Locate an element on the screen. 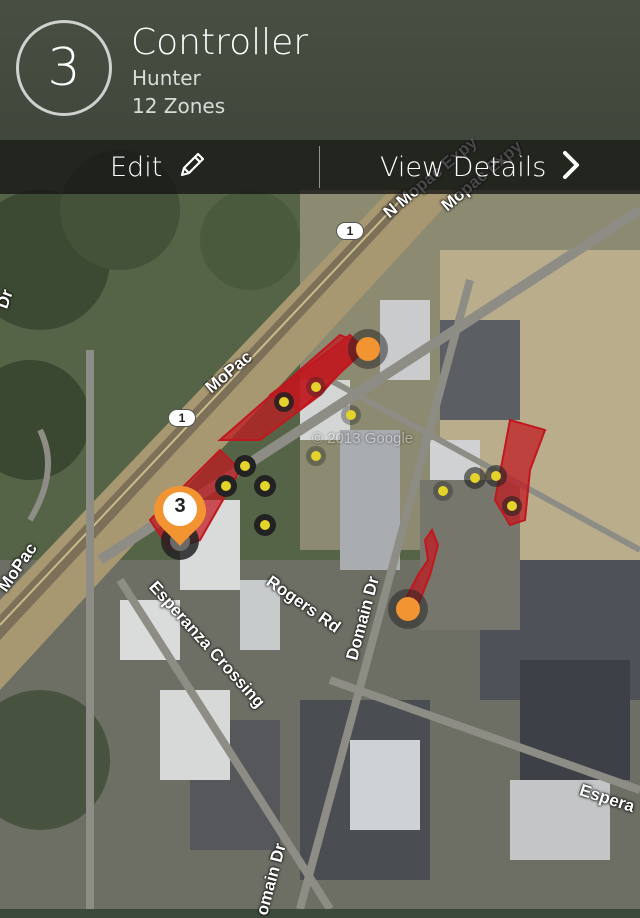 The height and width of the screenshot is (918, 640). pencil-icon is located at coordinates (192, 167).